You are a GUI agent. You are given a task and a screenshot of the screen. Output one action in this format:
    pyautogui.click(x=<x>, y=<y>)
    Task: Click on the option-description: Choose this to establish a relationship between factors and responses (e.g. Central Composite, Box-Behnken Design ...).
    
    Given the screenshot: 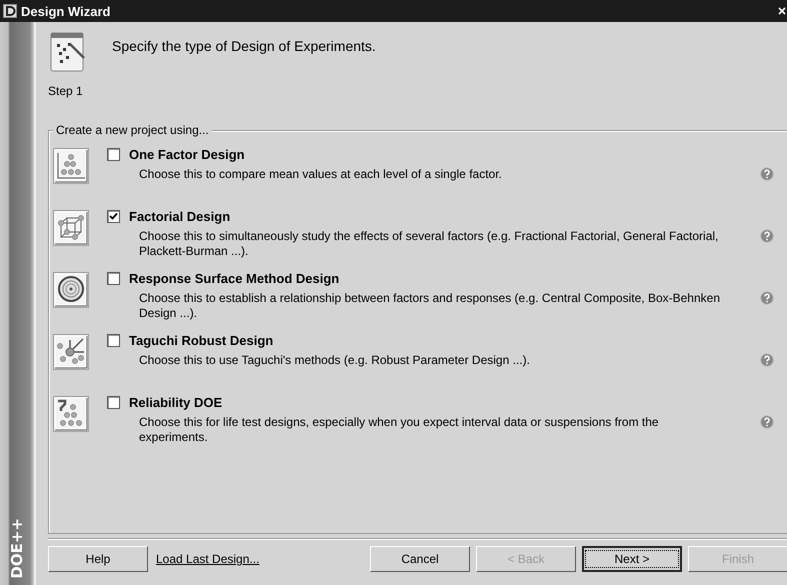 What is the action you would take?
    pyautogui.click(x=429, y=306)
    